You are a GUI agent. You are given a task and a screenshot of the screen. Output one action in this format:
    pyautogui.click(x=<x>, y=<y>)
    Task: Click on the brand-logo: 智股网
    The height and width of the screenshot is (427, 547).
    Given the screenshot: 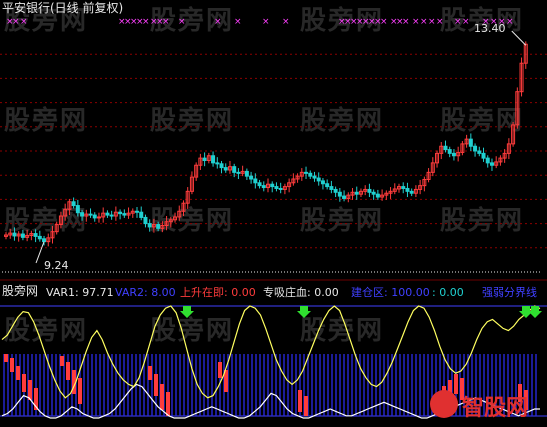 What is the action you would take?
    pyautogui.click(x=486, y=405)
    